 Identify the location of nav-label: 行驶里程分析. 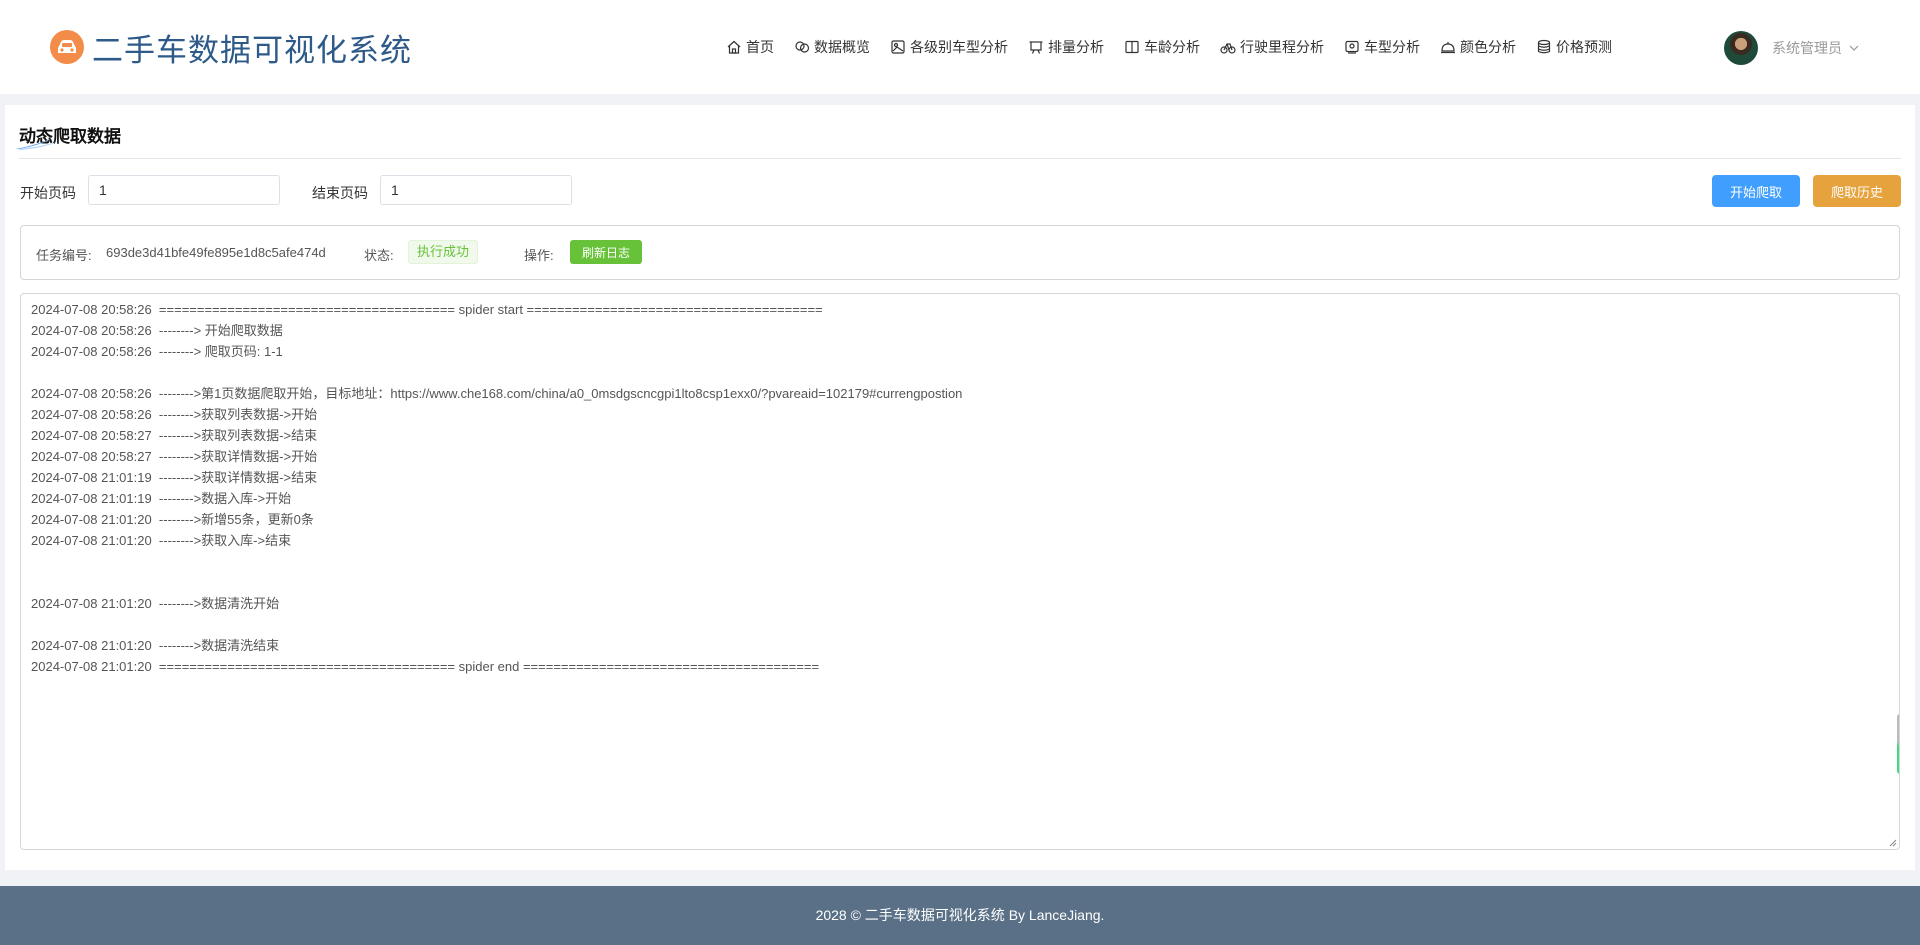
(1282, 47).